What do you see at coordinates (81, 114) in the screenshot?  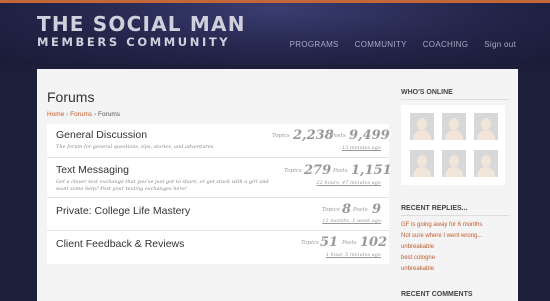 I see `breadcrumb-forums: Forums` at bounding box center [81, 114].